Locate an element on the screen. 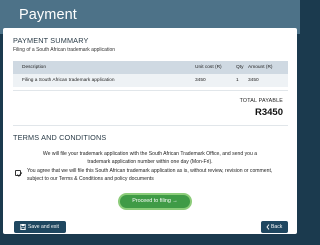  column-header-qty: Qty is located at coordinates (240, 67).